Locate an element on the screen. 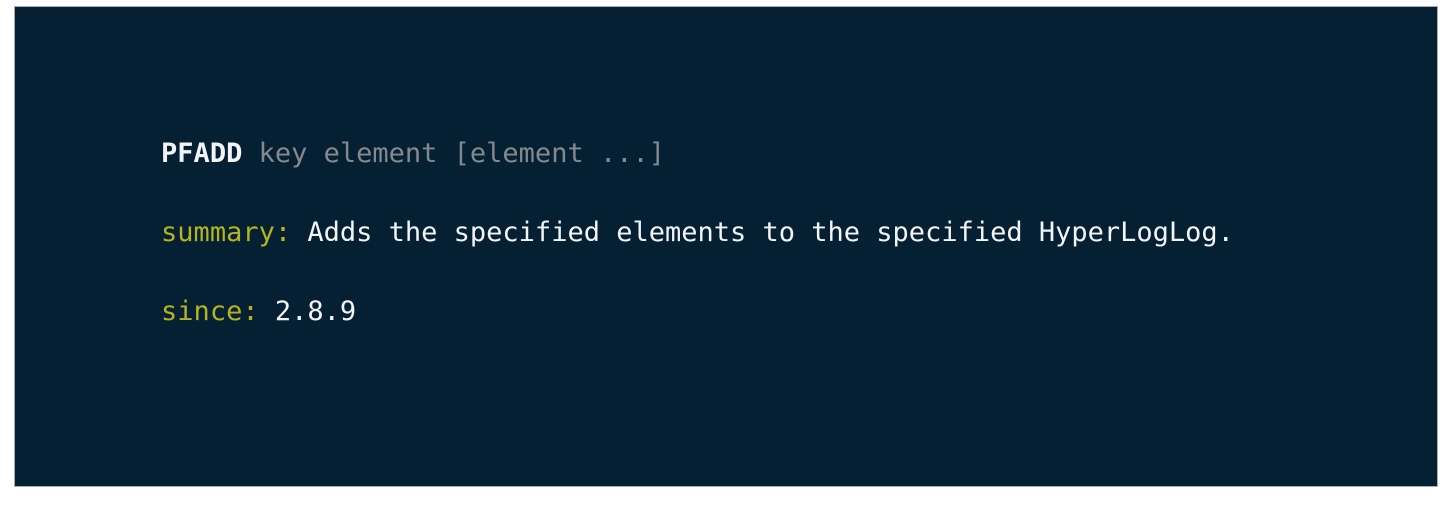  command-arguments: key element [element ...] is located at coordinates (461, 153).